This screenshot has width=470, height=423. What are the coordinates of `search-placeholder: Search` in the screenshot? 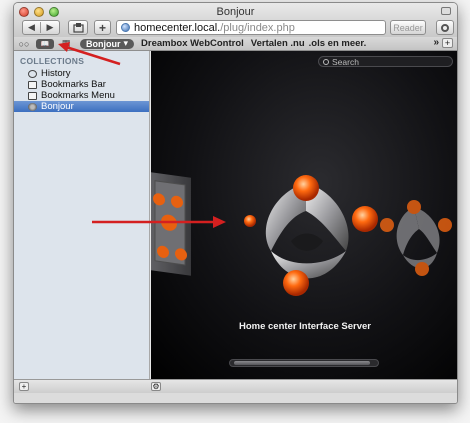 It's located at (345, 61).